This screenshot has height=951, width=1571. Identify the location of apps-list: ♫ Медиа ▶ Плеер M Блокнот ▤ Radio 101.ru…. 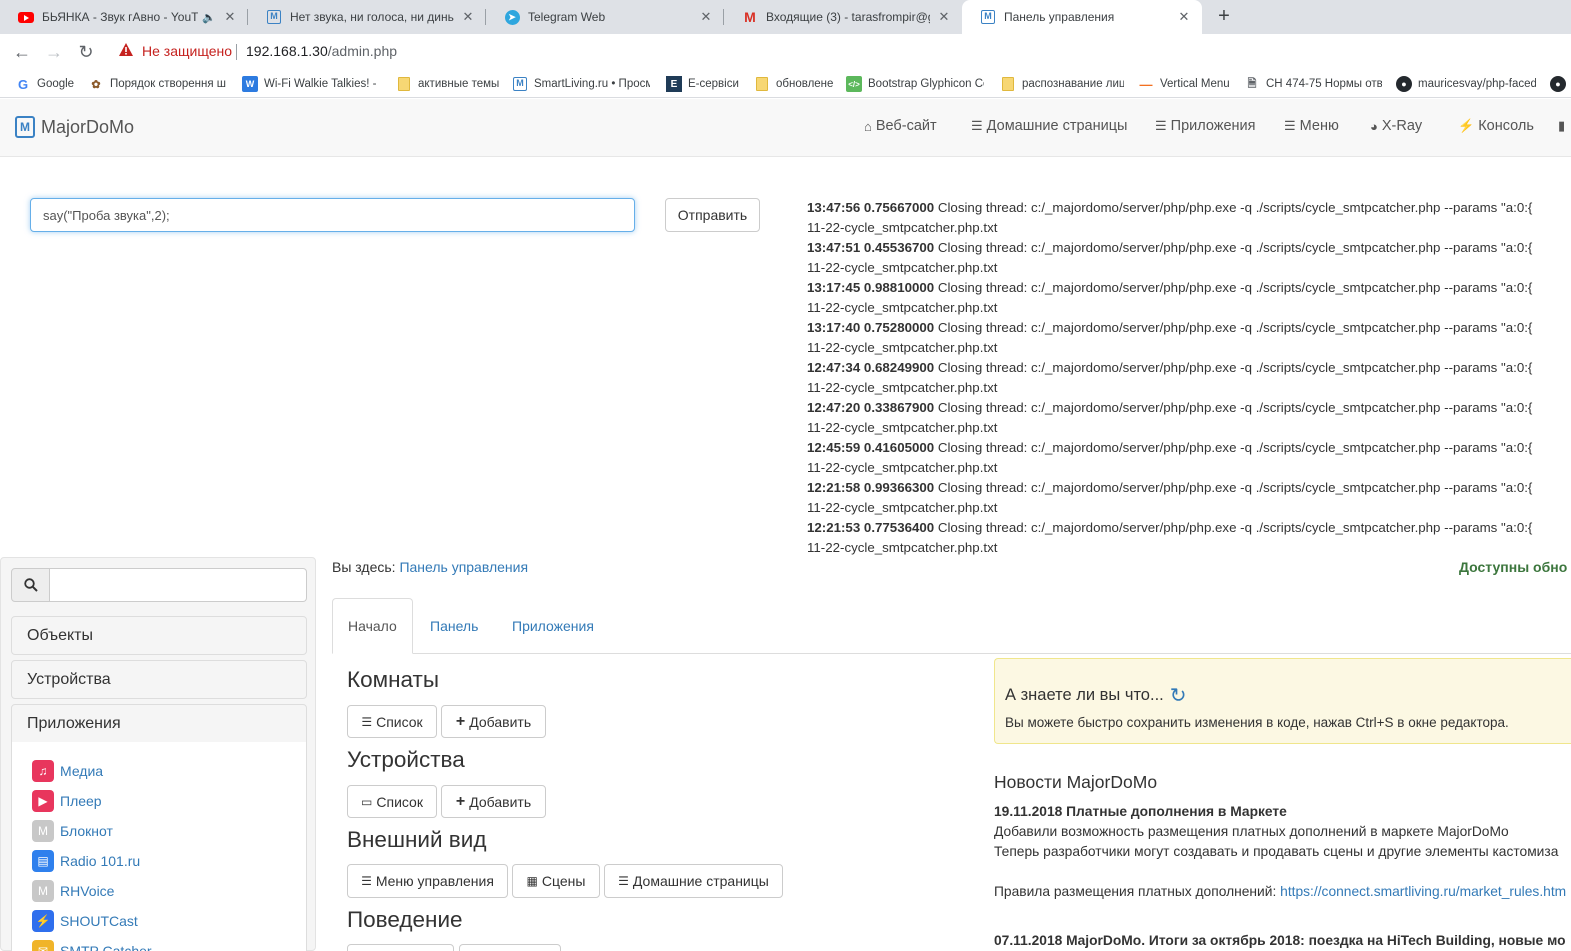
(159, 846).